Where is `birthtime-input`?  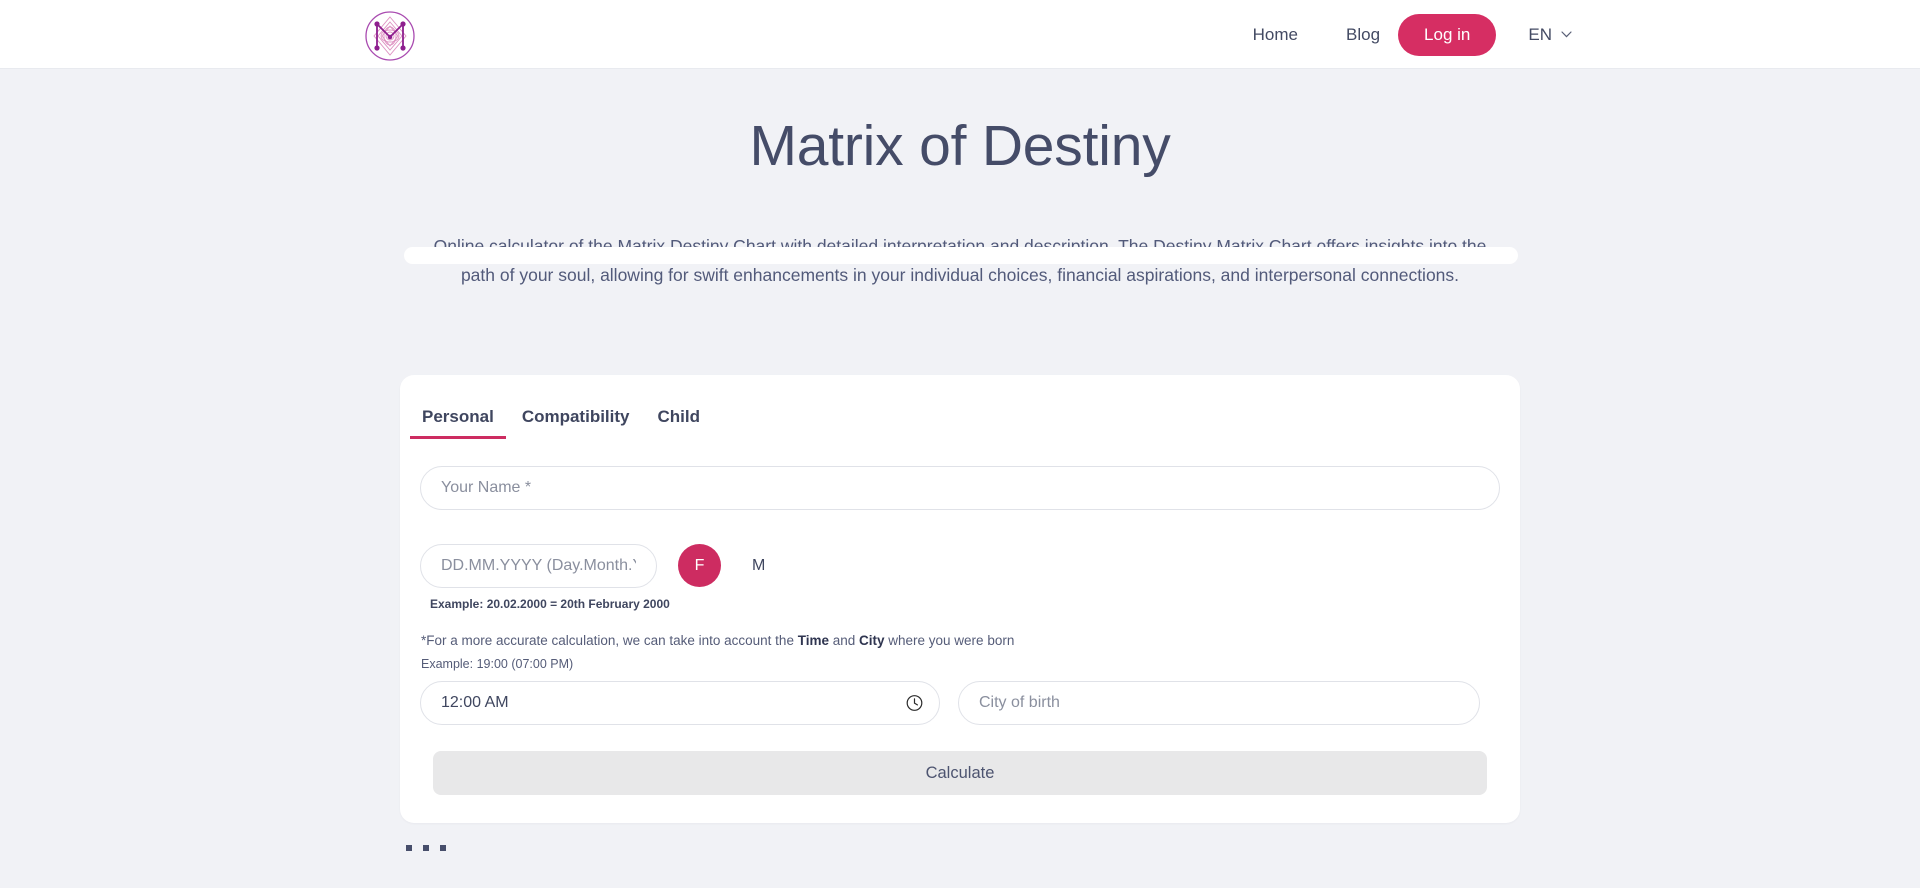 birthtime-input is located at coordinates (680, 703).